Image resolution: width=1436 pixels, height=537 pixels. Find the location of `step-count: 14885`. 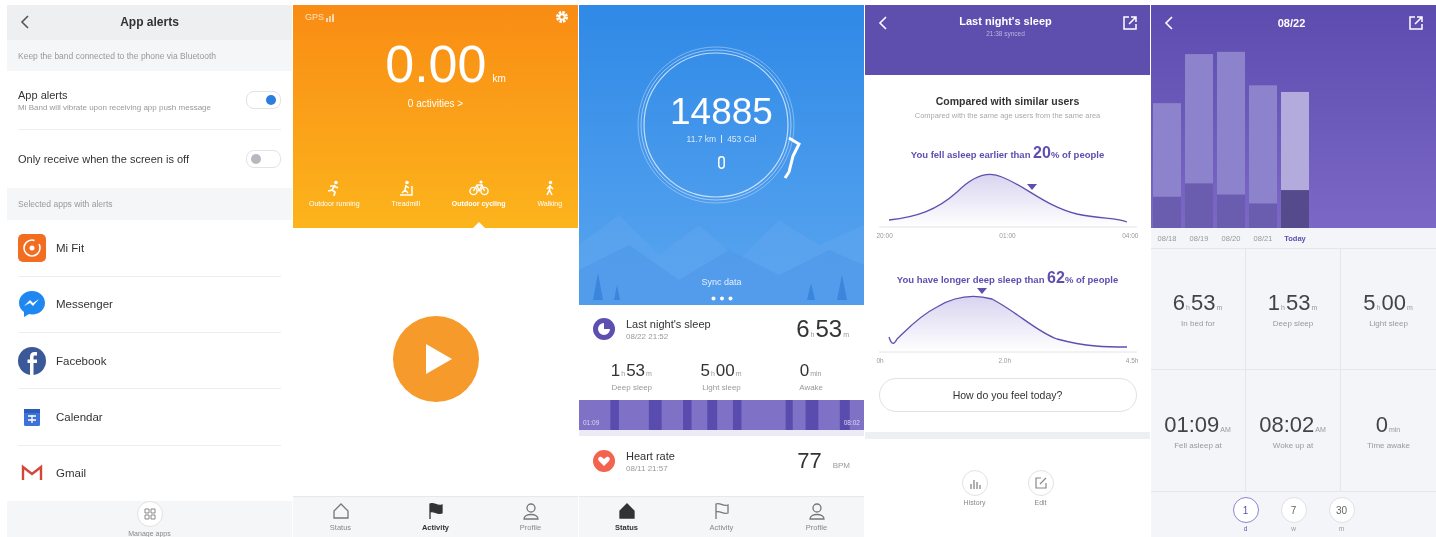

step-count: 14885 is located at coordinates (721, 111).